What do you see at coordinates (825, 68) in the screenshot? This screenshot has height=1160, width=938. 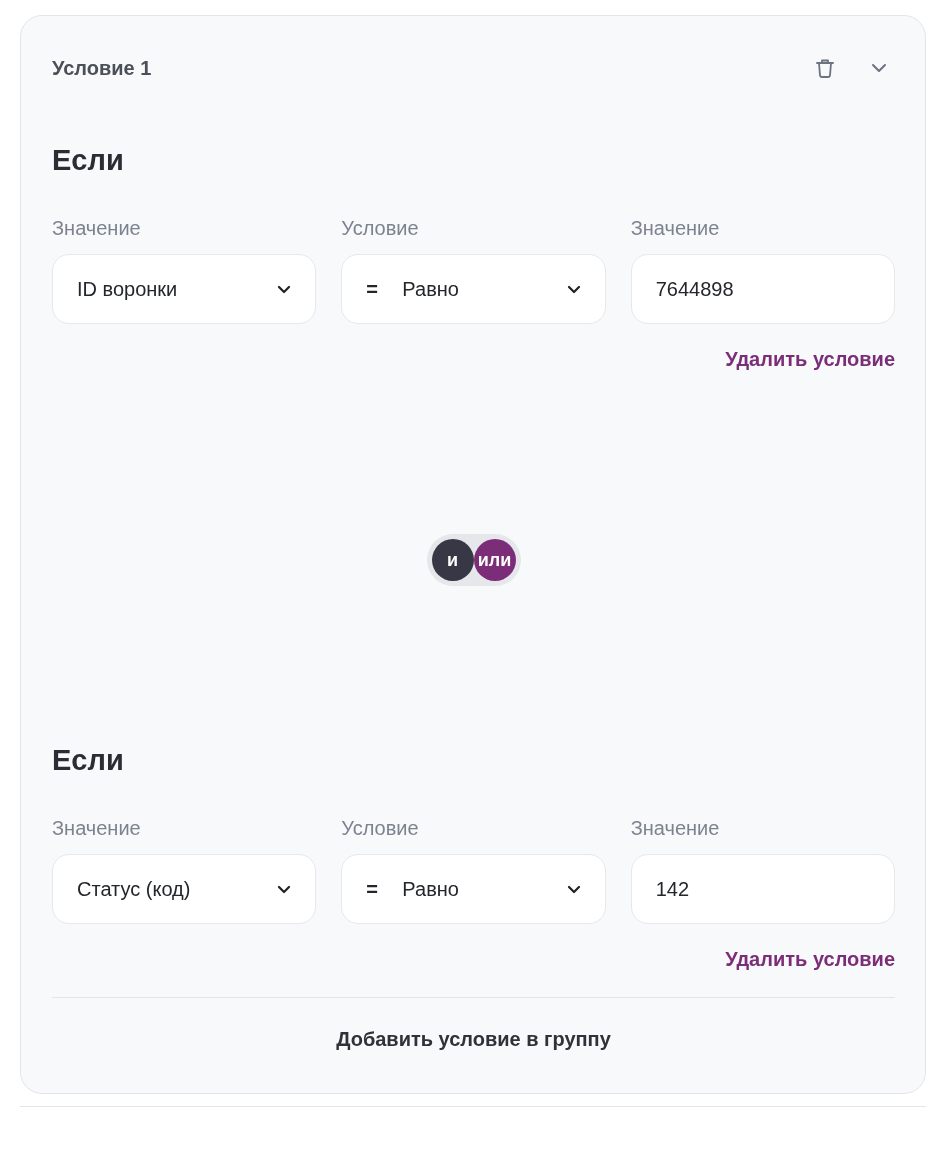 I see `trash-icon` at bounding box center [825, 68].